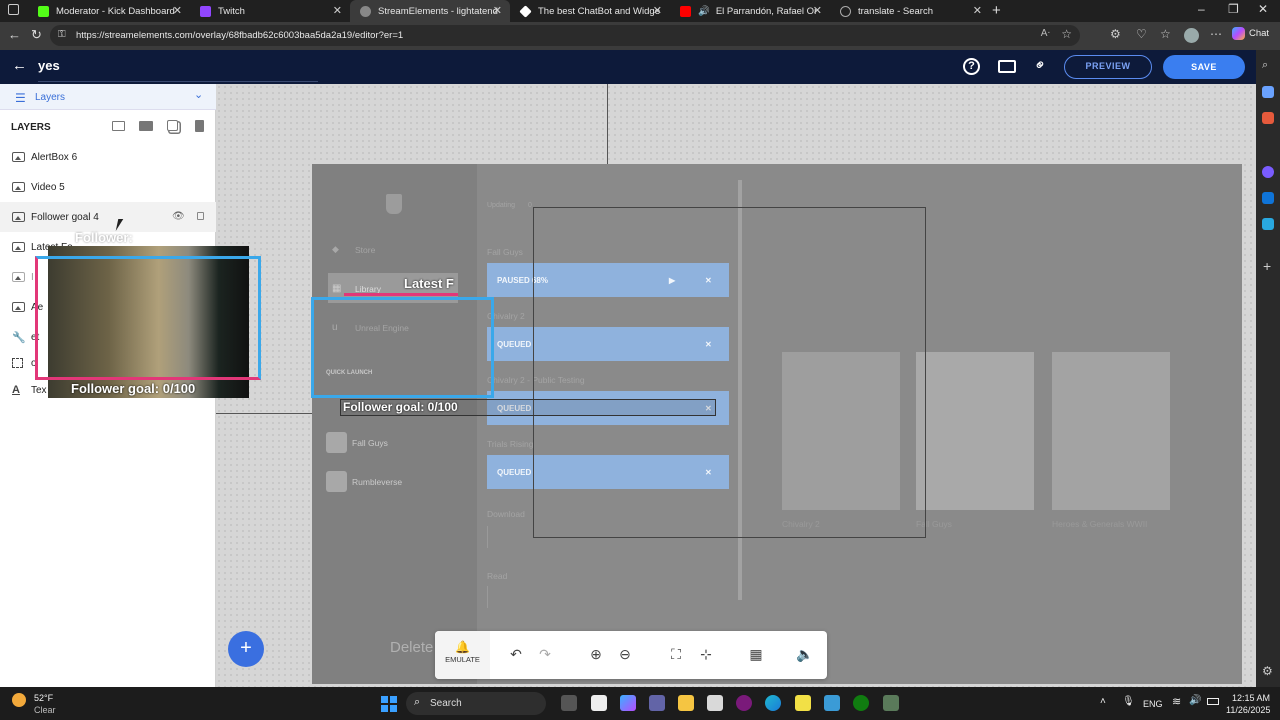  Describe the element at coordinates (729, 372) in the screenshot. I see `alertbox-outline` at that location.